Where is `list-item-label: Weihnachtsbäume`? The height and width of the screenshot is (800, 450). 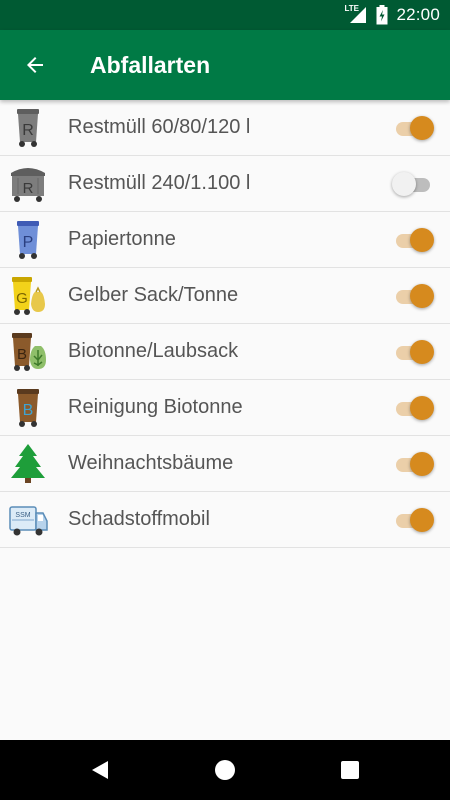 list-item-label: Weihnachtsbäume is located at coordinates (151, 463).